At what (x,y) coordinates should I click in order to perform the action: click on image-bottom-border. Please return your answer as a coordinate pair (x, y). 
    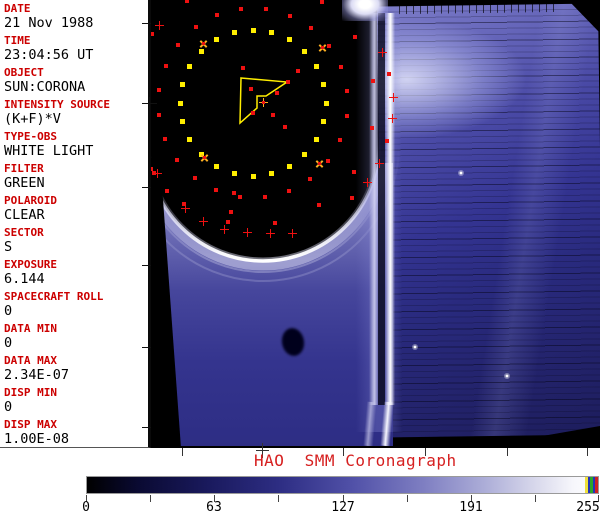
    Looking at the image, I should click on (375, 447).